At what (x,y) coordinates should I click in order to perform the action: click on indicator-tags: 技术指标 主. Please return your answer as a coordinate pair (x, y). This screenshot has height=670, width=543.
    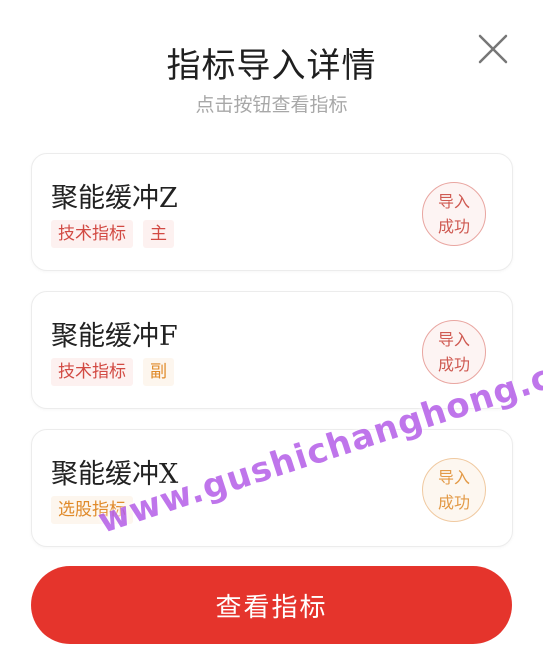
    Looking at the image, I should click on (112, 234).